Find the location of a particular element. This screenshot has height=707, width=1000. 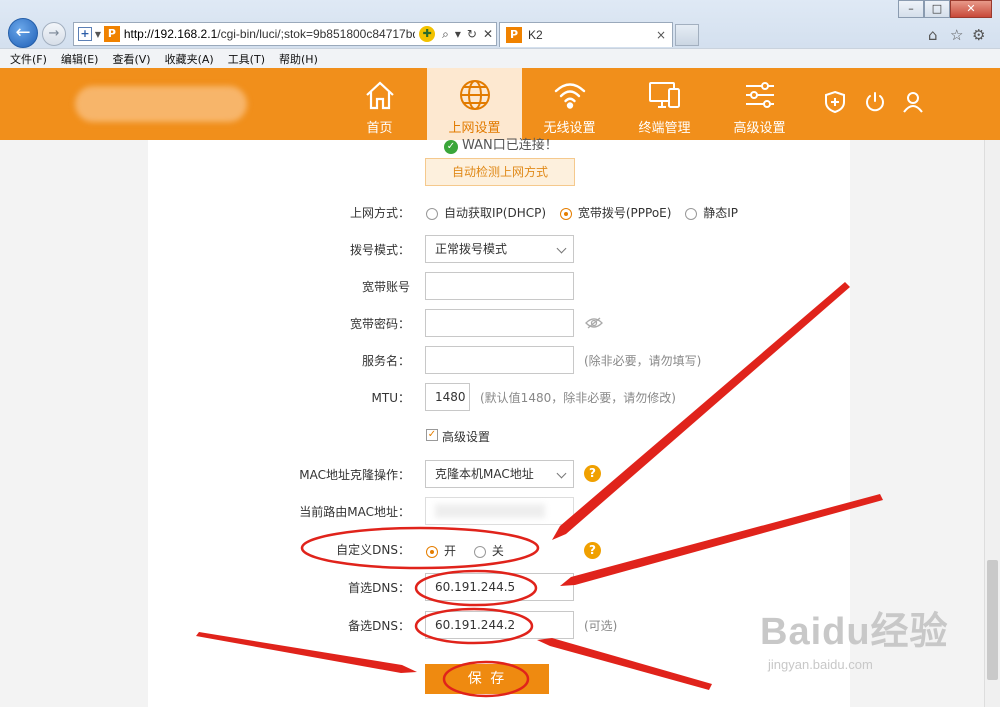

menu-item-file: 文件(F) is located at coordinates (28, 59).